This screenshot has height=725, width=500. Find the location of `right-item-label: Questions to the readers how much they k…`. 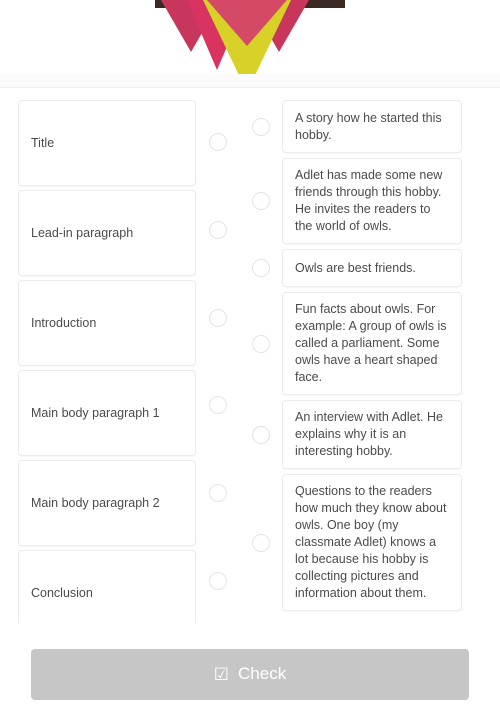

right-item-label: Questions to the readers how much they k… is located at coordinates (371, 542).